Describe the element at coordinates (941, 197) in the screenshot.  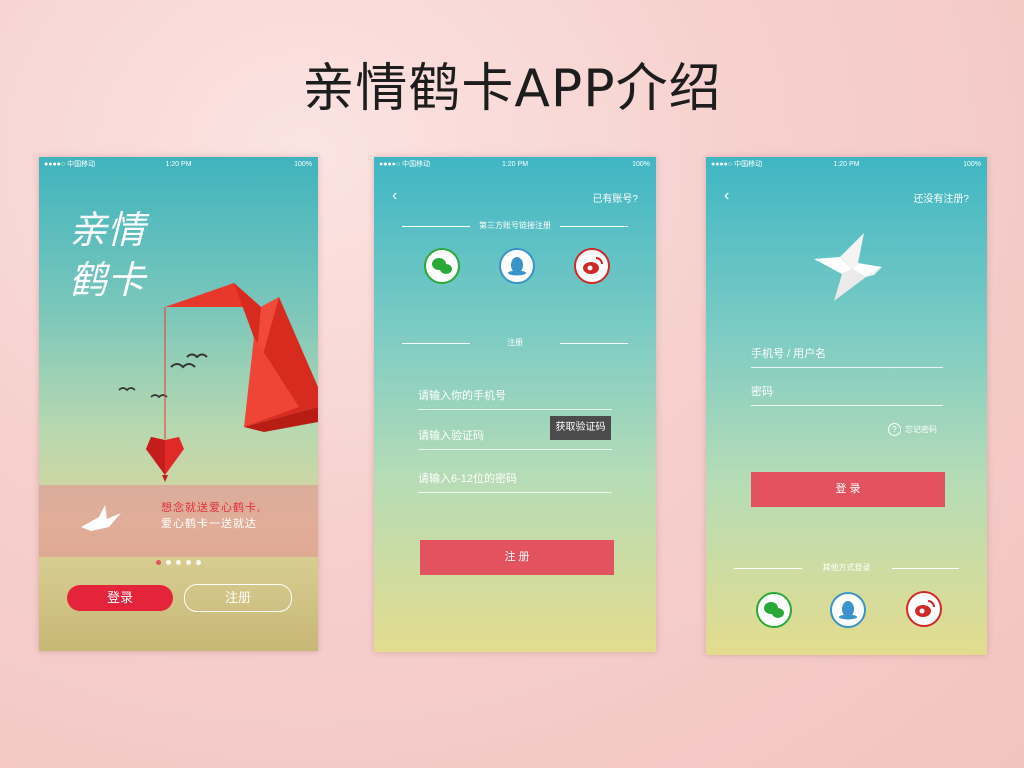
I see `not-registered-link: 还没有注册?` at that location.